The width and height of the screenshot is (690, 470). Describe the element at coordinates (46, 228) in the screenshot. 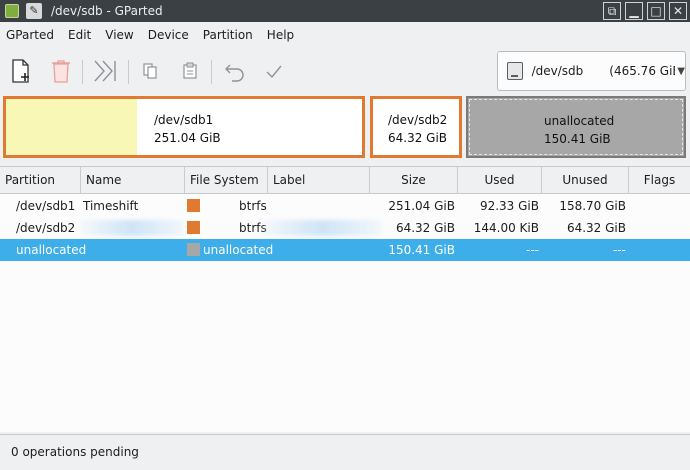

I see `cell-partition: /dev/sdb2` at that location.